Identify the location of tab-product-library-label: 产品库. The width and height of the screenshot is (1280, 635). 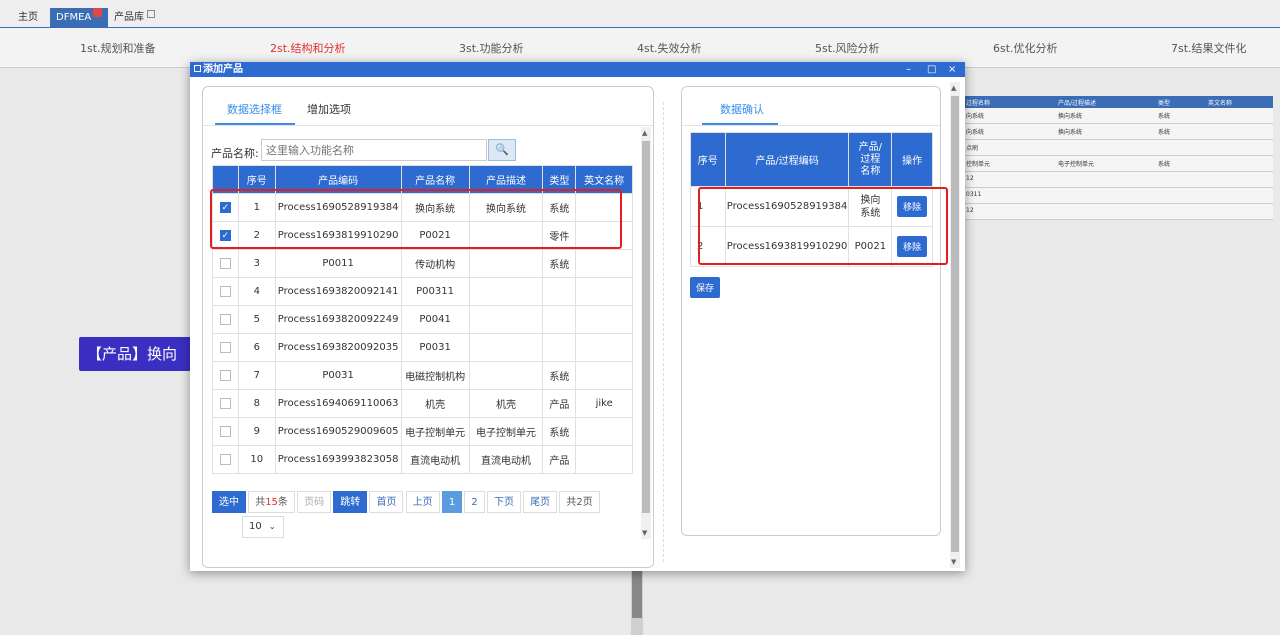
(129, 17).